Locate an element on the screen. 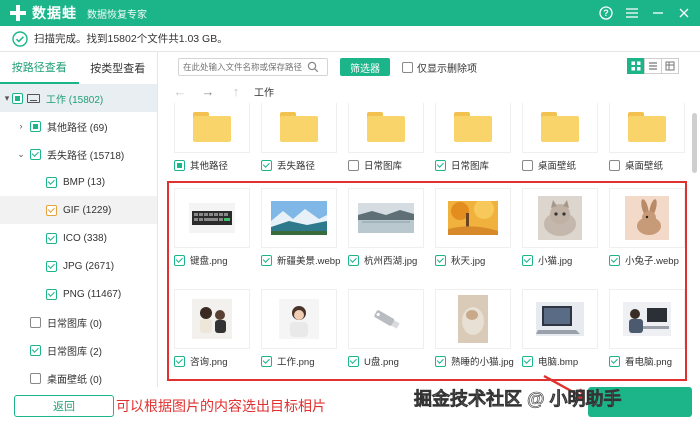  filter-button: 筛选器 is located at coordinates (365, 67).